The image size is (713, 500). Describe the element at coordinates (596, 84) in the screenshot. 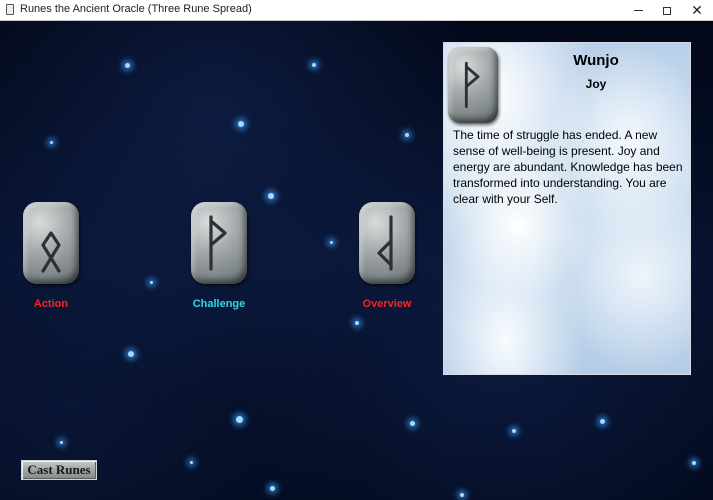

I see `rune-meaning: Joy` at that location.